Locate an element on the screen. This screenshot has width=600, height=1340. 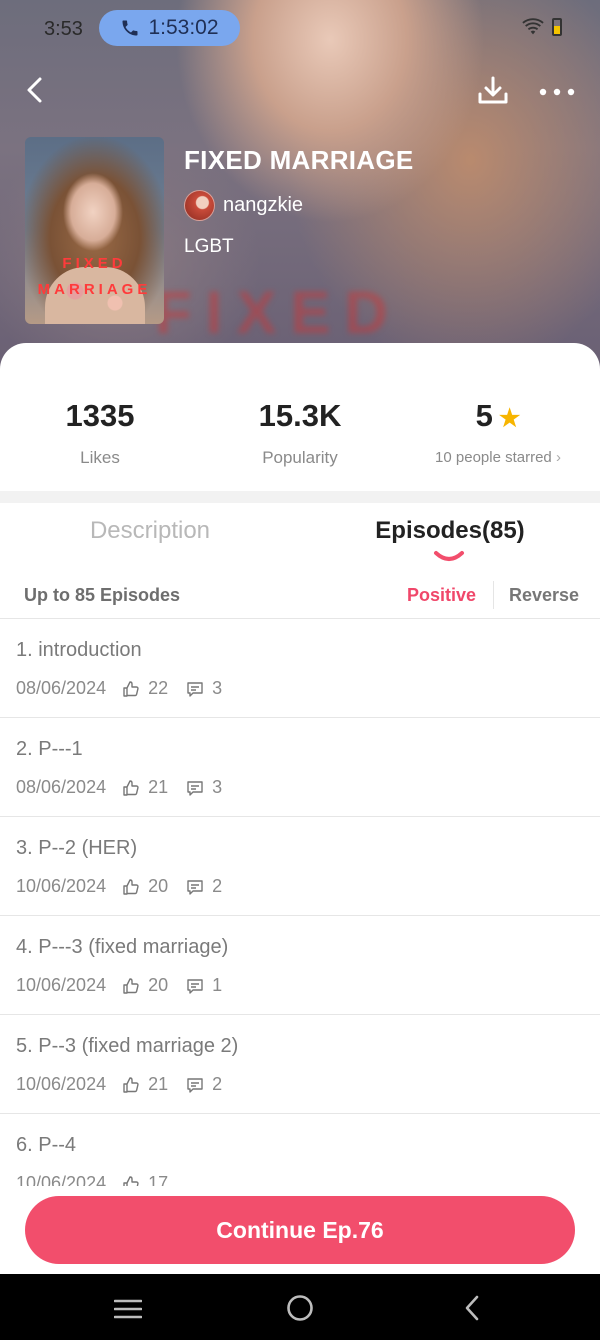
popularity-label: Popularity is located at coordinates (300, 457).